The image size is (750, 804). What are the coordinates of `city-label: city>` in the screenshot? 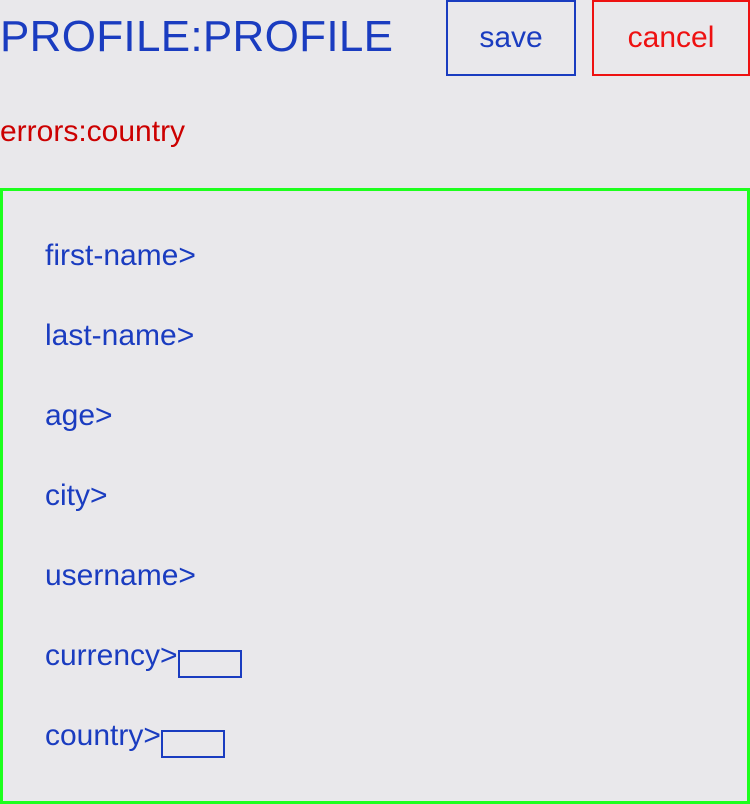 It's located at (76, 495).